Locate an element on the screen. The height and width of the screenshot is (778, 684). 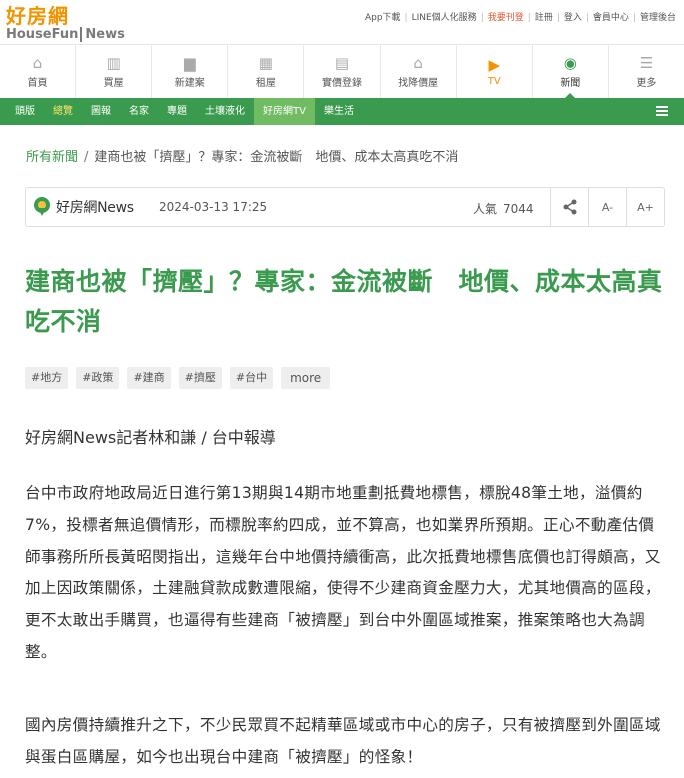
article-meta-bar: 好房網News 2024-03-13 17:25 人氣 7044 A- A+ is located at coordinates (345, 207).